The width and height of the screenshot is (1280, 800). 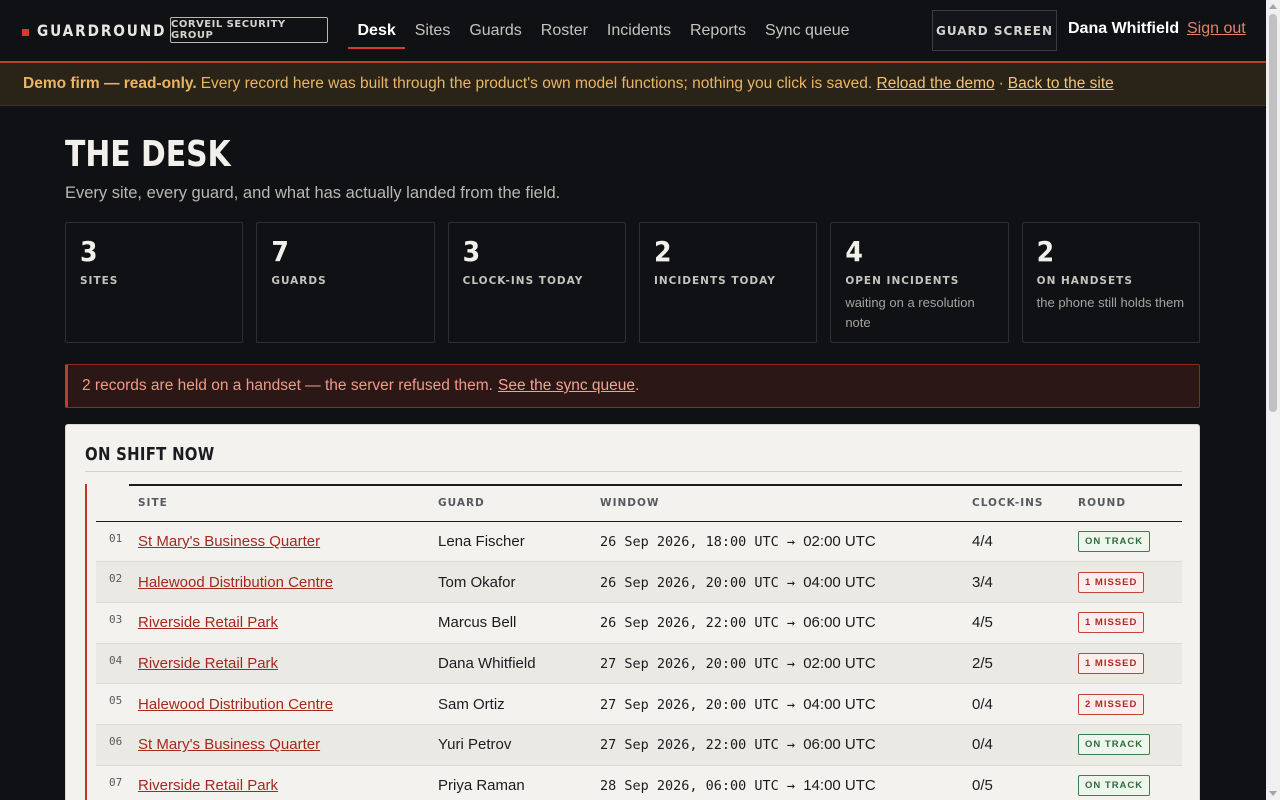 I want to click on guard-cell: Dana Whitfield, so click(x=487, y=663).